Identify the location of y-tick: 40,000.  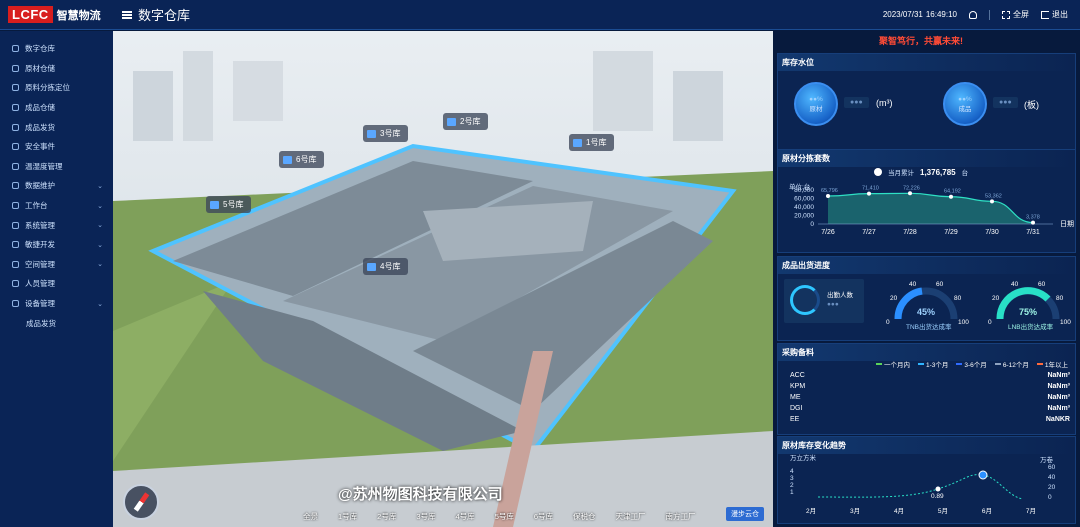
(804, 207).